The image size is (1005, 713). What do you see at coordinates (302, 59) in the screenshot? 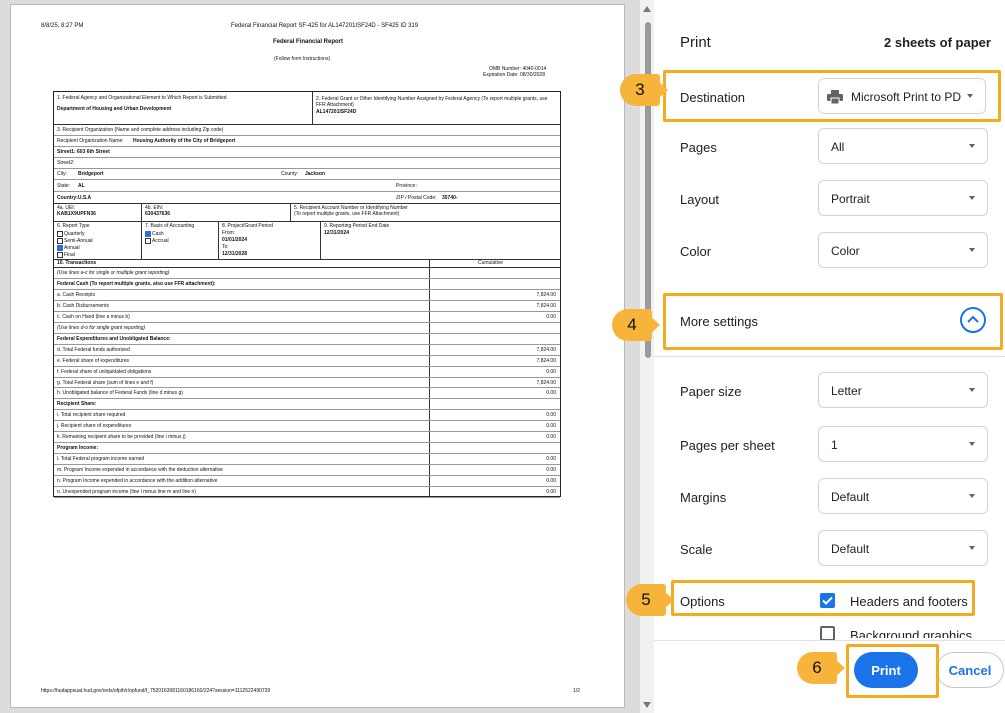
I see `follow-instructions: (Follow form Instructions)` at bounding box center [302, 59].